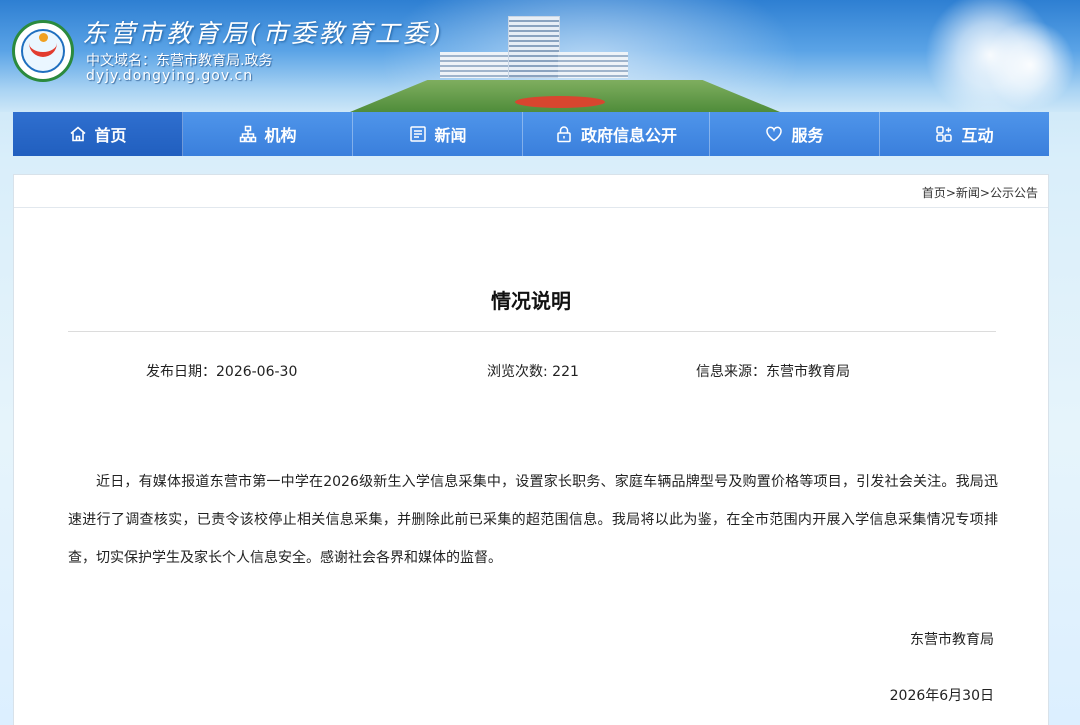 The image size is (1080, 725). Describe the element at coordinates (263, 32) in the screenshot. I see `site-title: 东营市教育局(市委教育工委)` at that location.